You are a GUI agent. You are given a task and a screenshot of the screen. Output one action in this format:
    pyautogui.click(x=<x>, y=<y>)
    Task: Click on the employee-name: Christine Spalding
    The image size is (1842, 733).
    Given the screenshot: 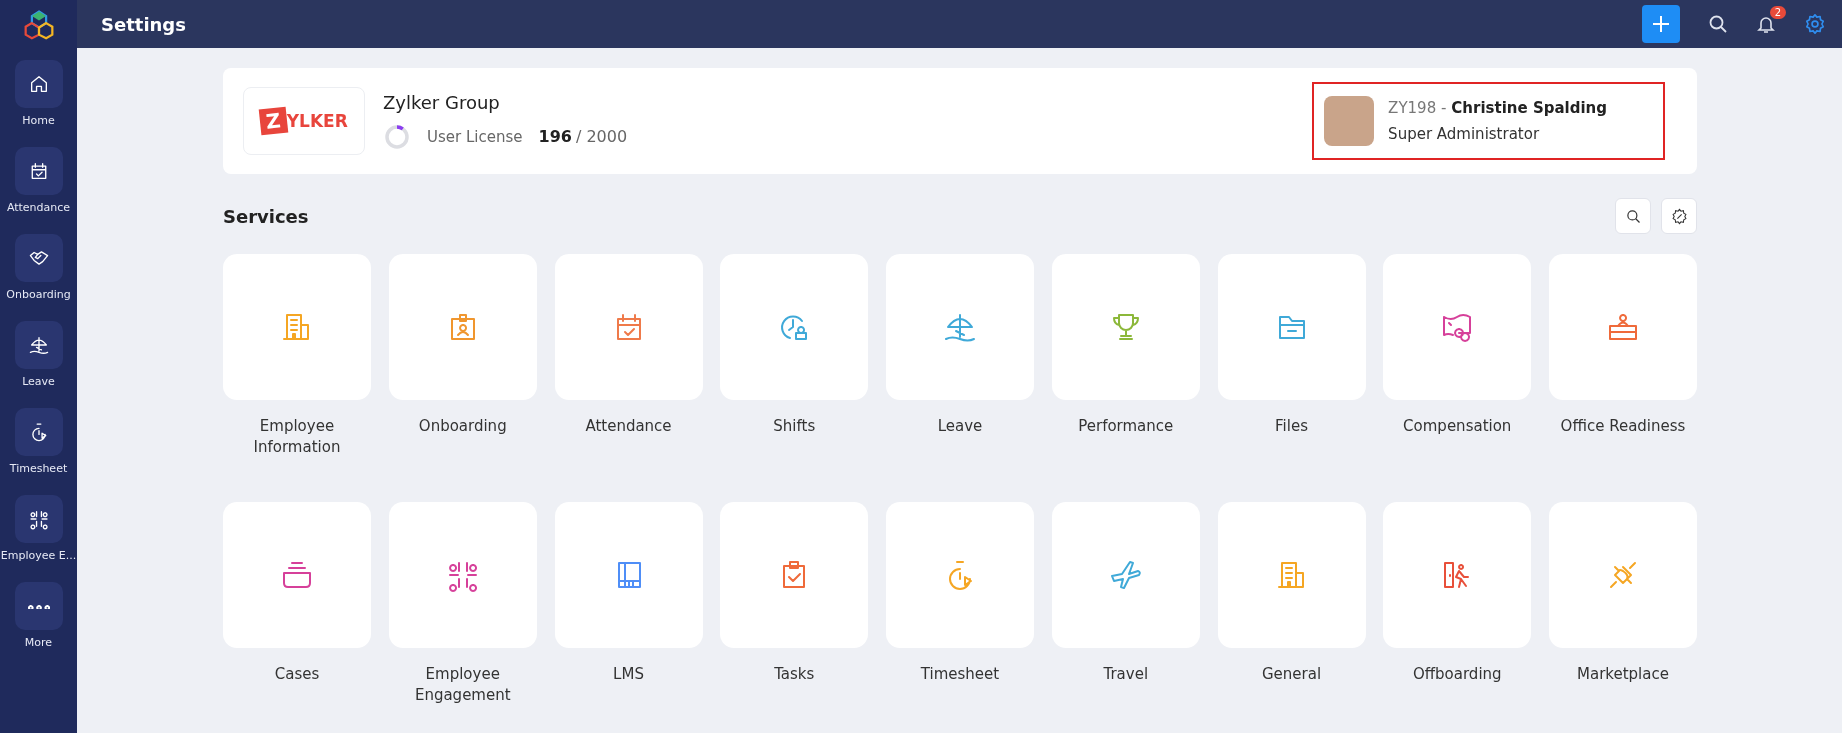 What is the action you would take?
    pyautogui.click(x=1529, y=108)
    